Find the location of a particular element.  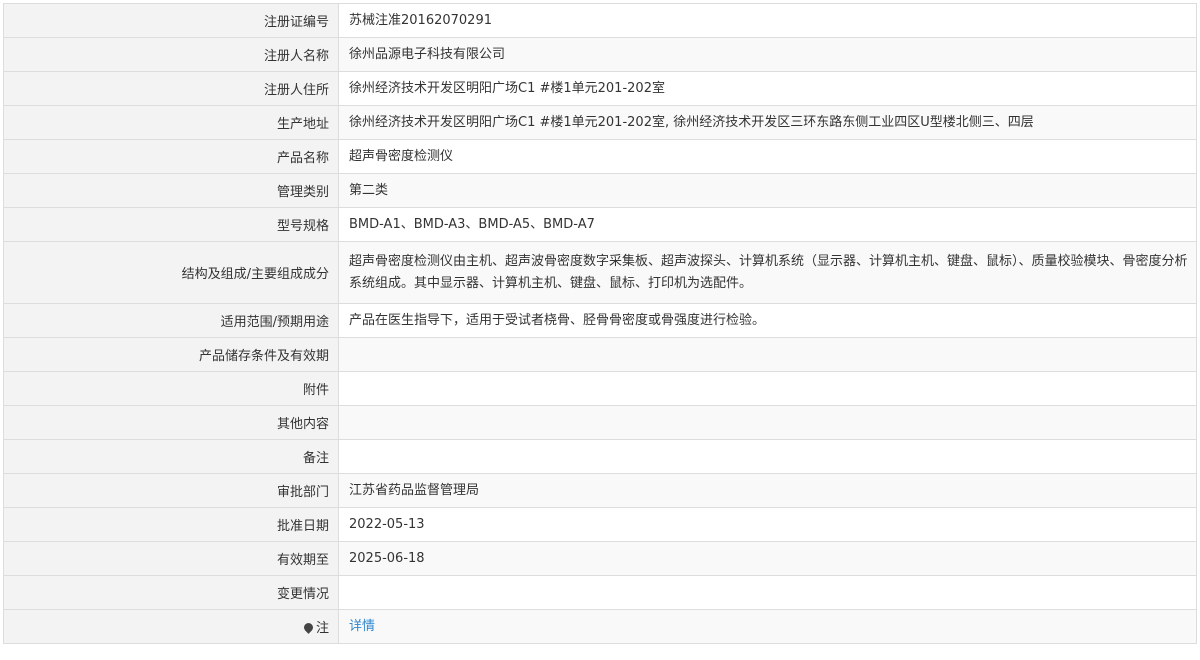

row-valid-until: 有效期至 2025-06-18 is located at coordinates (600, 558).